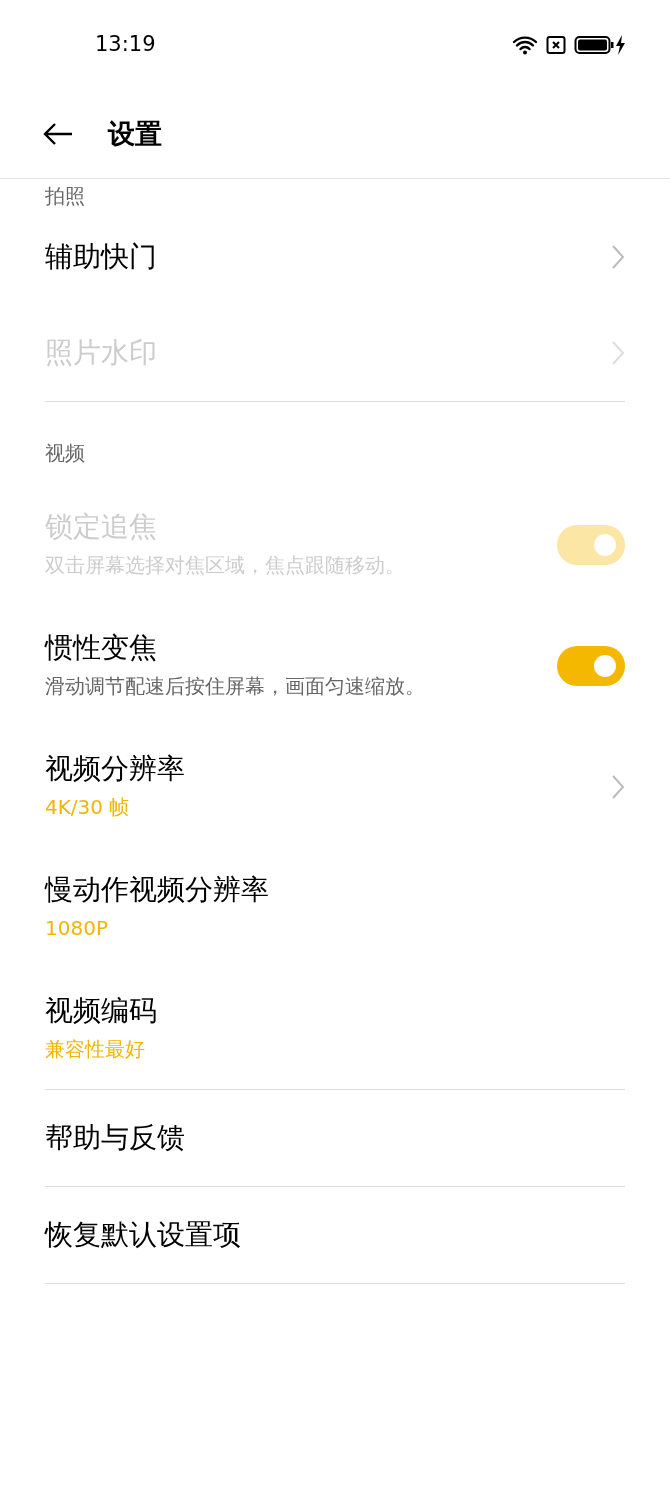 This screenshot has height=1489, width=670. Describe the element at coordinates (525, 45) in the screenshot. I see `wifi-icon` at that location.